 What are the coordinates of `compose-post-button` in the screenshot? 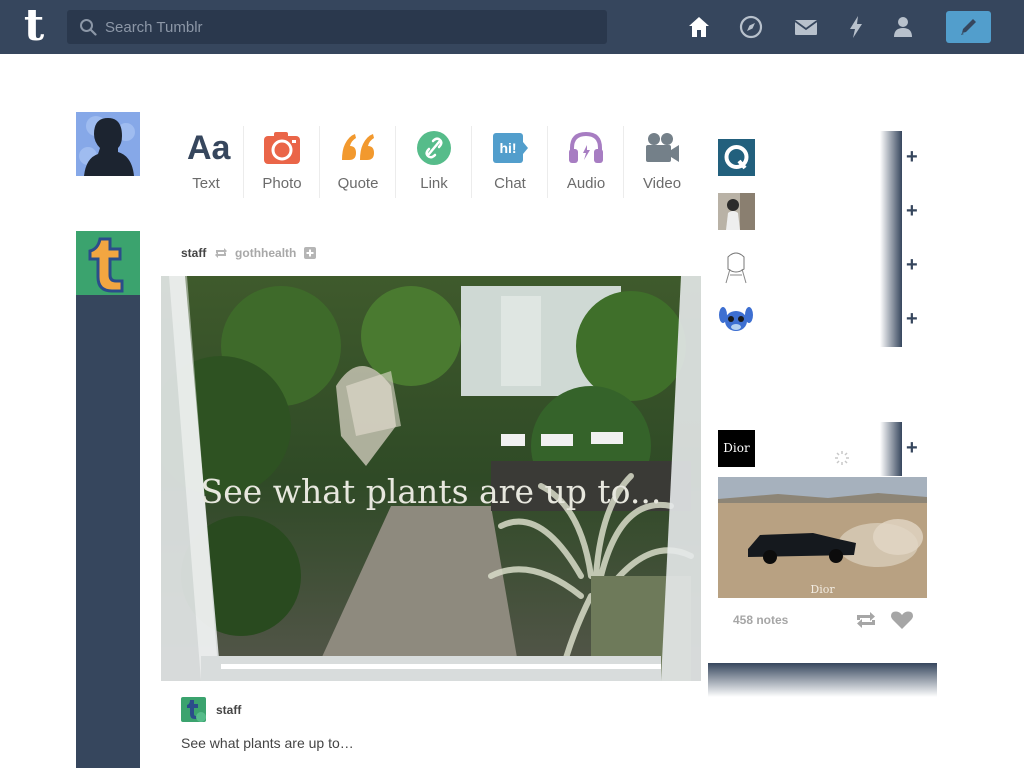 It's located at (968, 27).